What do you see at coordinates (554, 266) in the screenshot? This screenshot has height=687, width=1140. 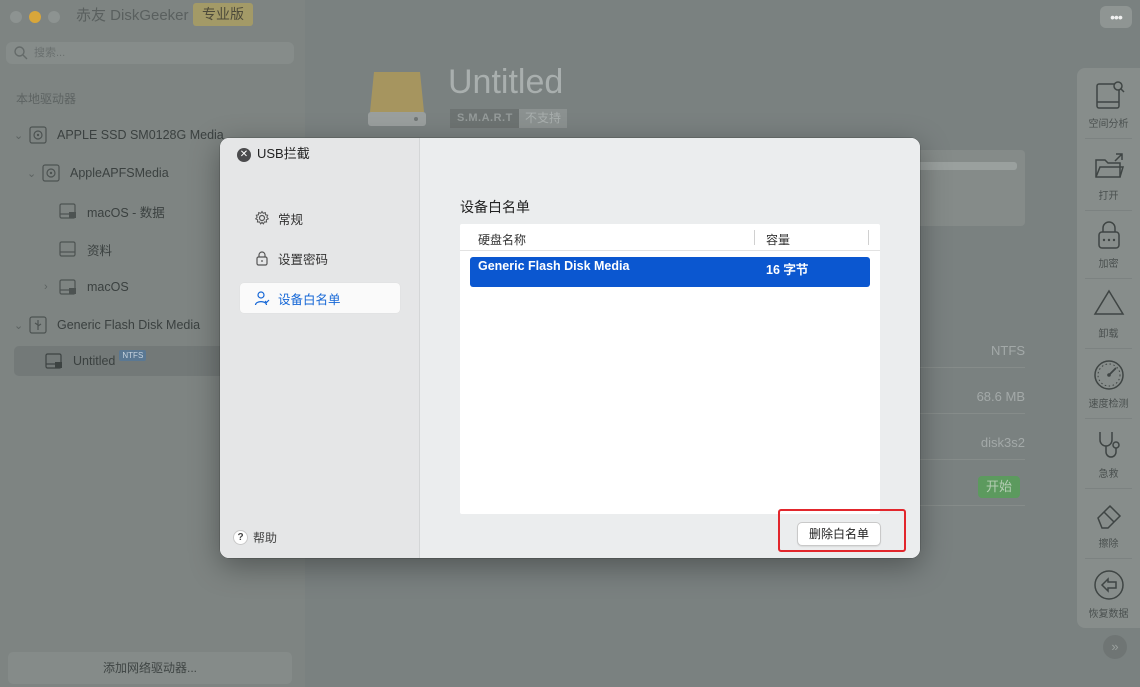 I see `row-disk-name: Generic Flash Disk Media` at bounding box center [554, 266].